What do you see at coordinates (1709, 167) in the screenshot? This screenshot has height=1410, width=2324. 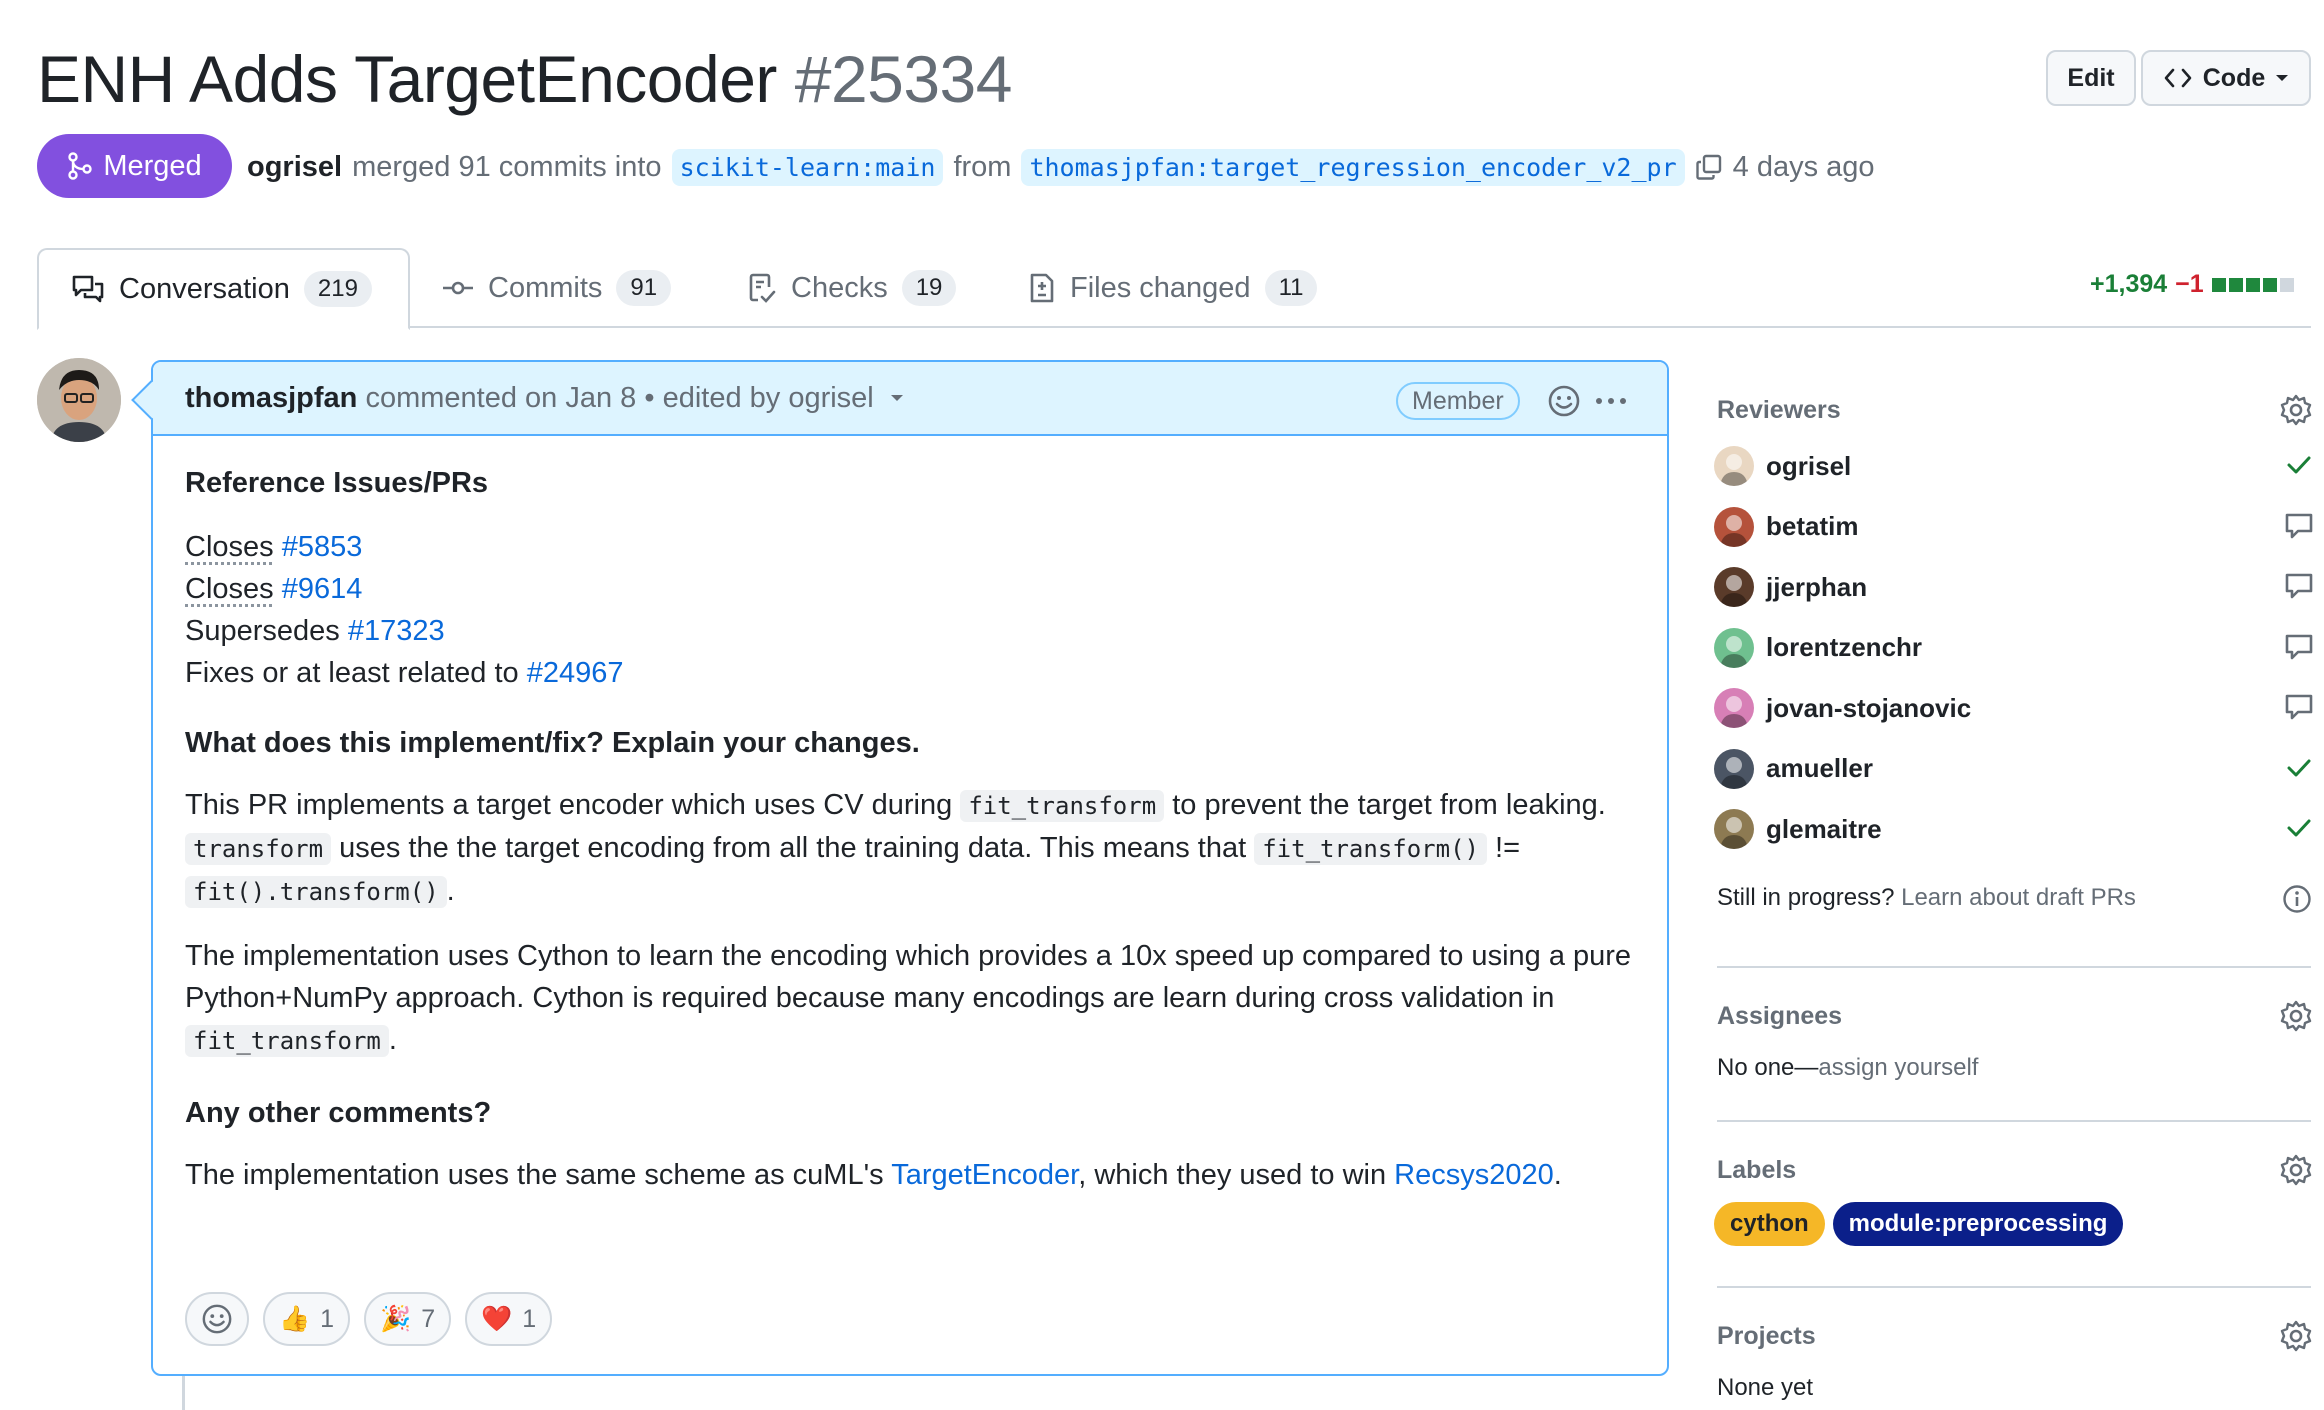 I see `copy-icon` at bounding box center [1709, 167].